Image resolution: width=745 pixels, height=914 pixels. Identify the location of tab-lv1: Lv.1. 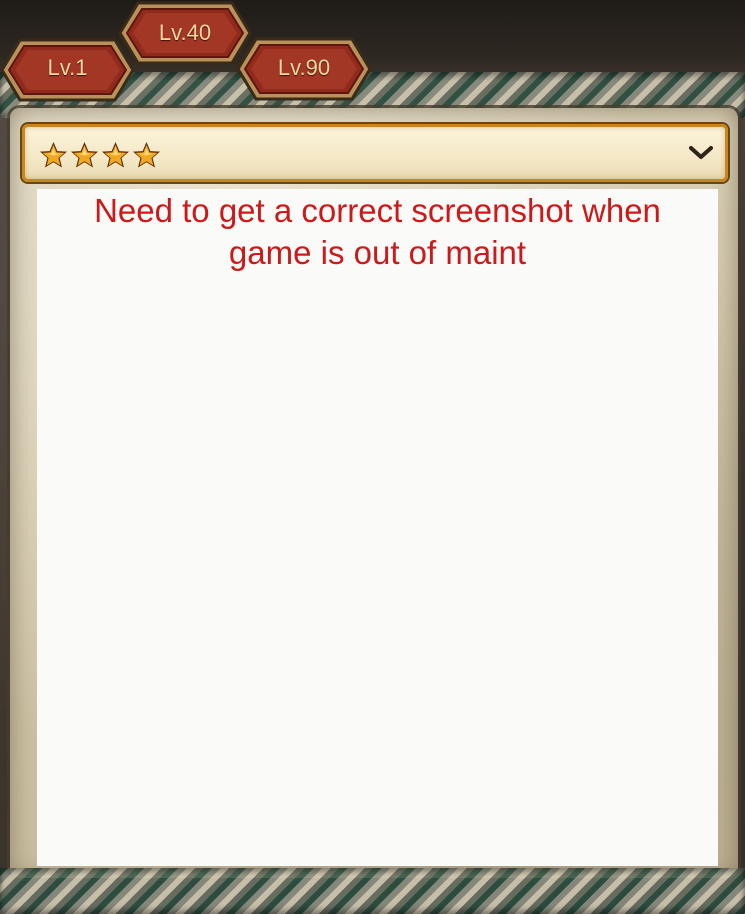
(67, 70).